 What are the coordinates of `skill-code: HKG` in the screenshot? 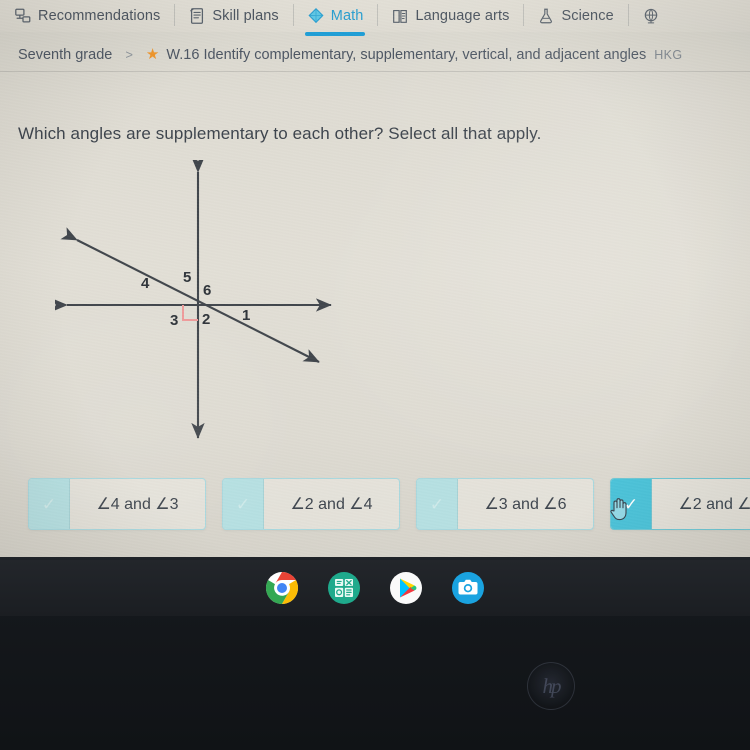 It's located at (668, 54).